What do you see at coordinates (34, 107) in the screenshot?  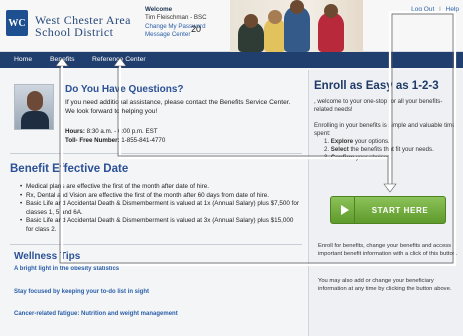 I see `service-agent-photo` at bounding box center [34, 107].